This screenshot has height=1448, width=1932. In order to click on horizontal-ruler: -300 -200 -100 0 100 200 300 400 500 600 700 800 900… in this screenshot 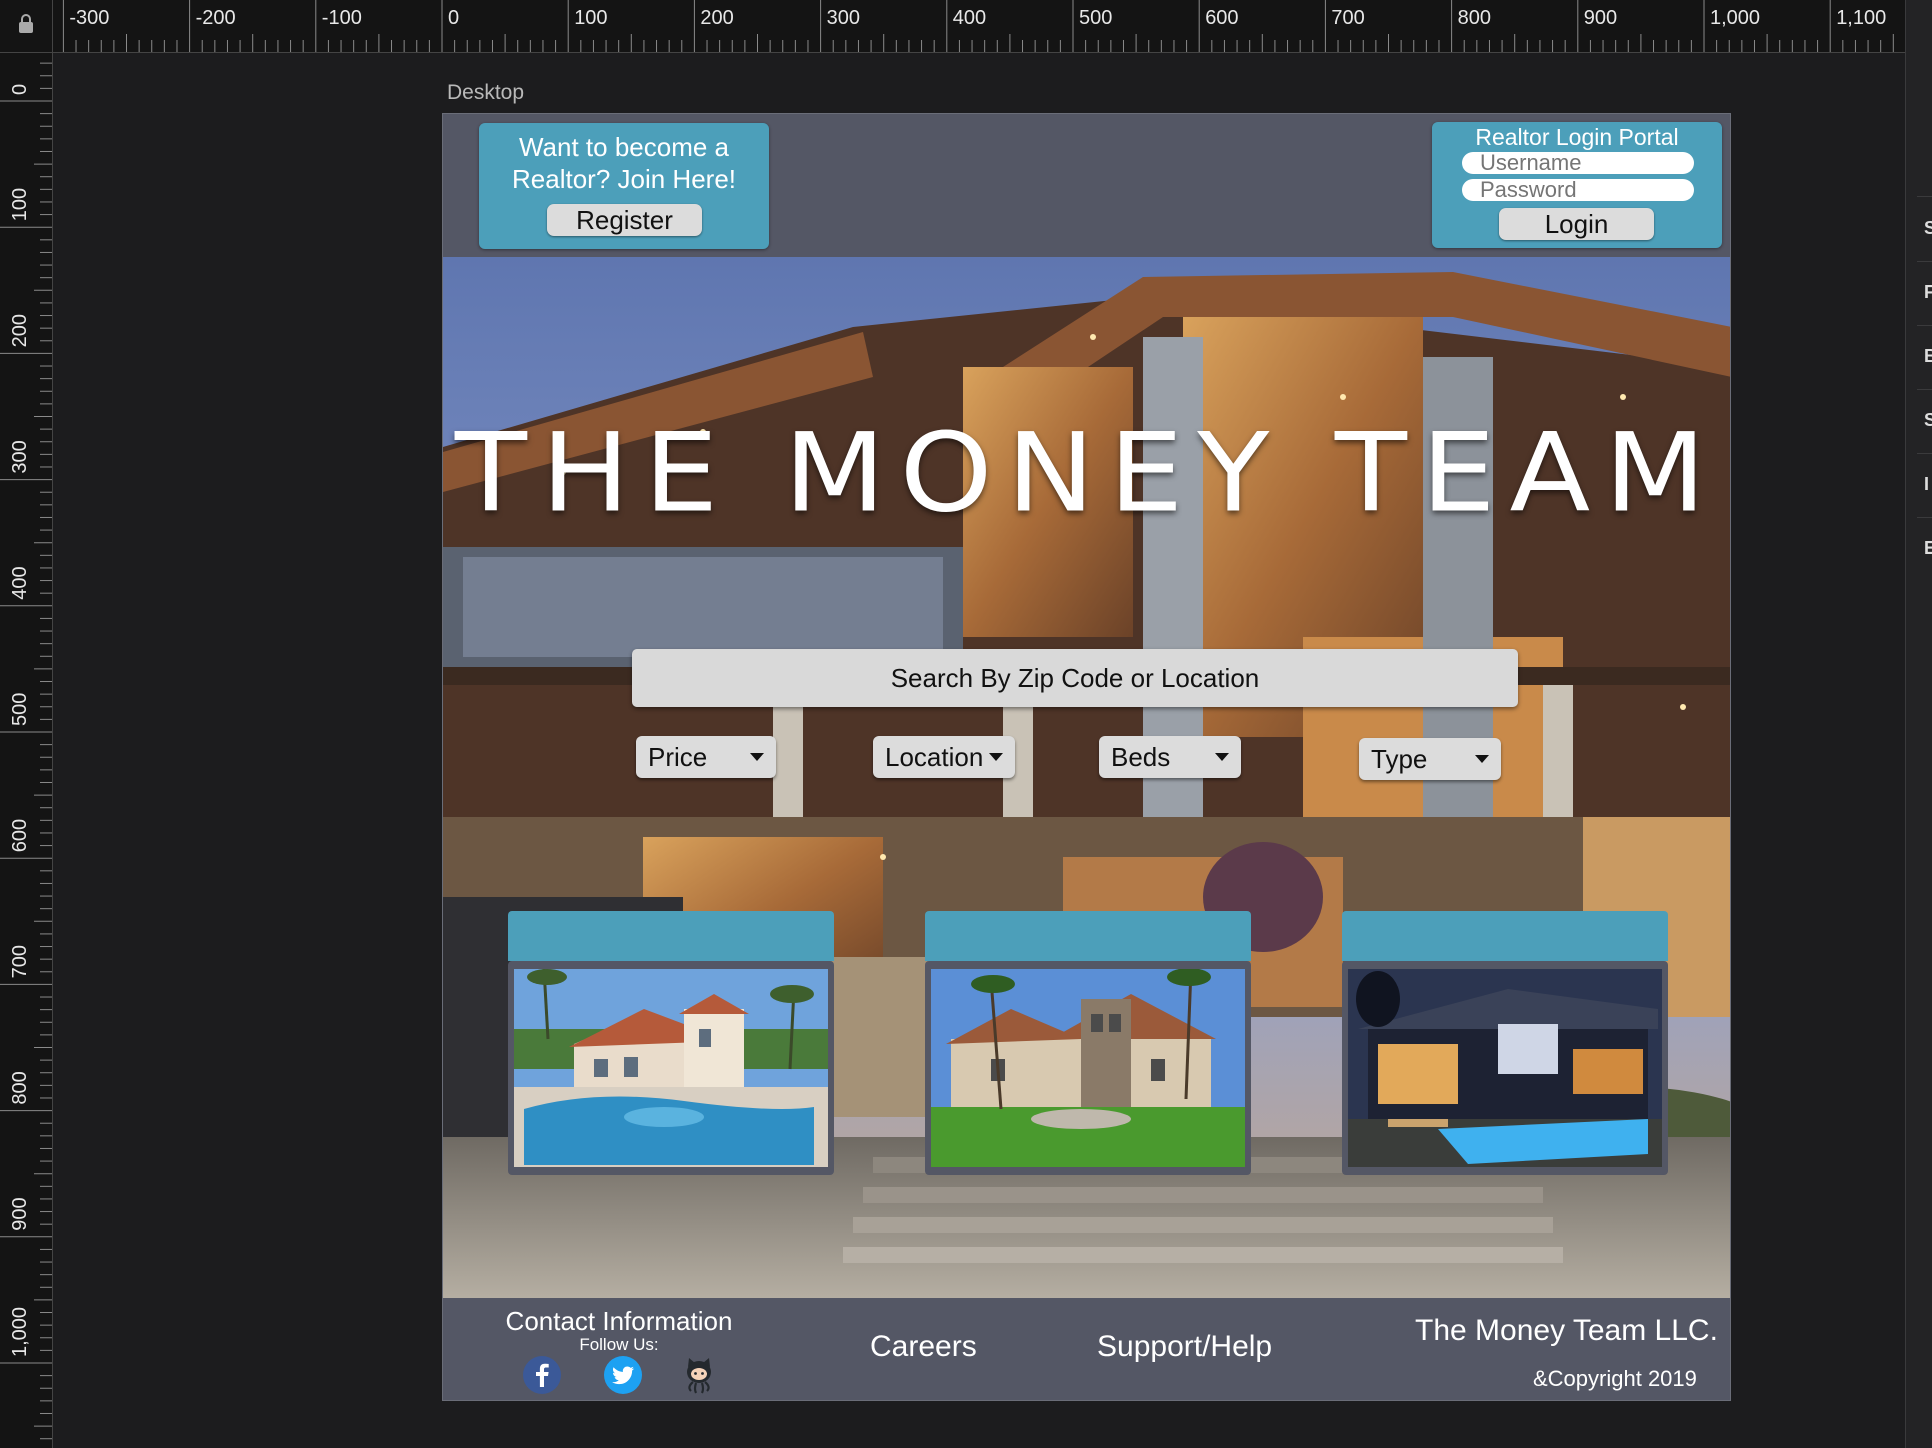, I will do `click(952, 26)`.